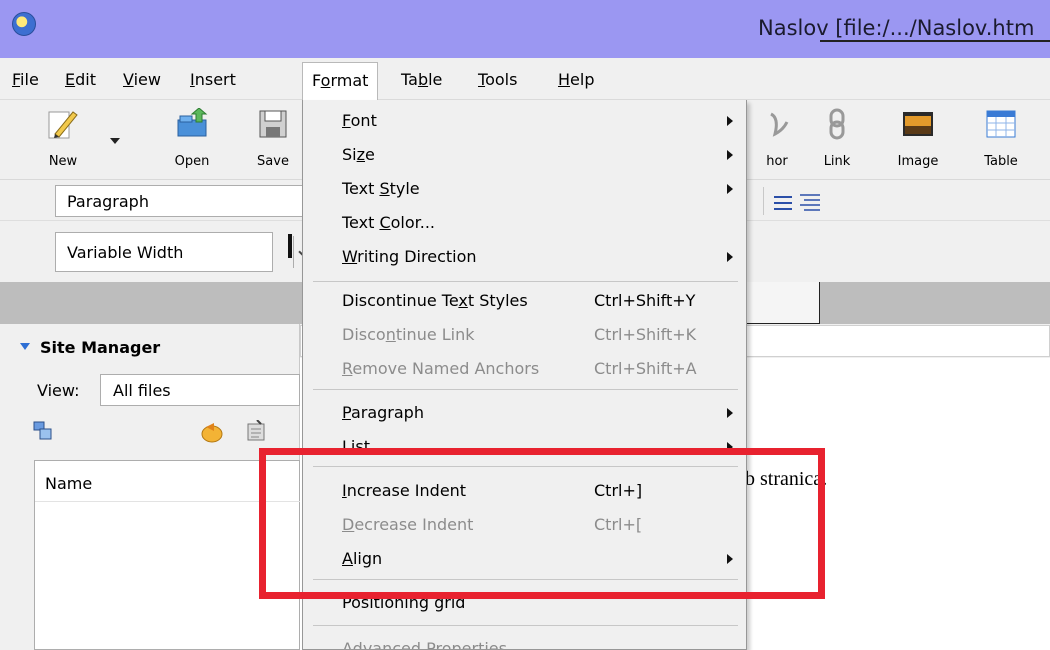 This screenshot has height=650, width=1050. What do you see at coordinates (24, 24) in the screenshot?
I see `app-icon` at bounding box center [24, 24].